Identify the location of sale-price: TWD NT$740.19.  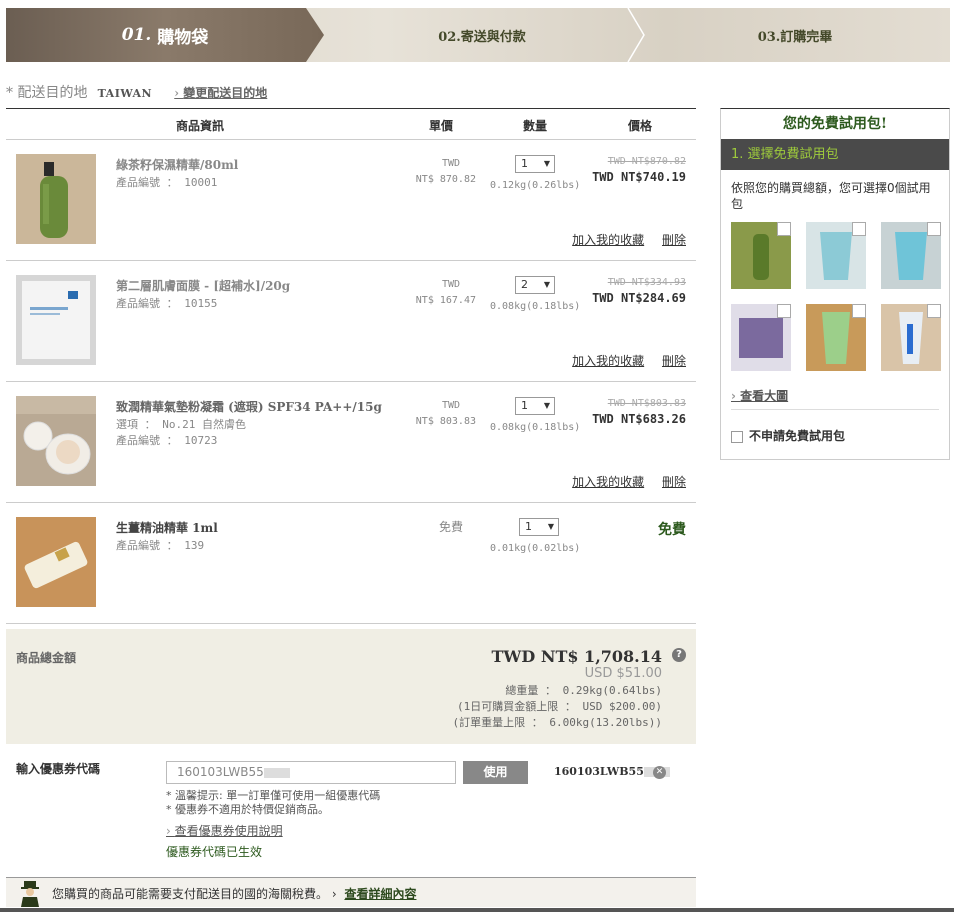
(639, 177).